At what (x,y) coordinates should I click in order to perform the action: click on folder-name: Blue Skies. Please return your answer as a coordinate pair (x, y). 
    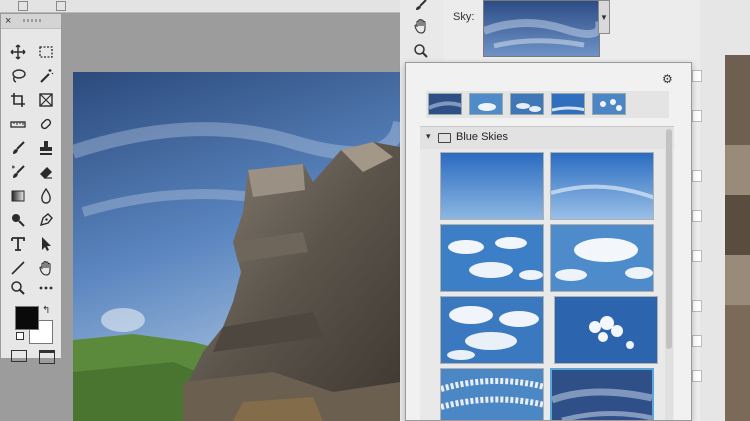
    Looking at the image, I should click on (482, 137).